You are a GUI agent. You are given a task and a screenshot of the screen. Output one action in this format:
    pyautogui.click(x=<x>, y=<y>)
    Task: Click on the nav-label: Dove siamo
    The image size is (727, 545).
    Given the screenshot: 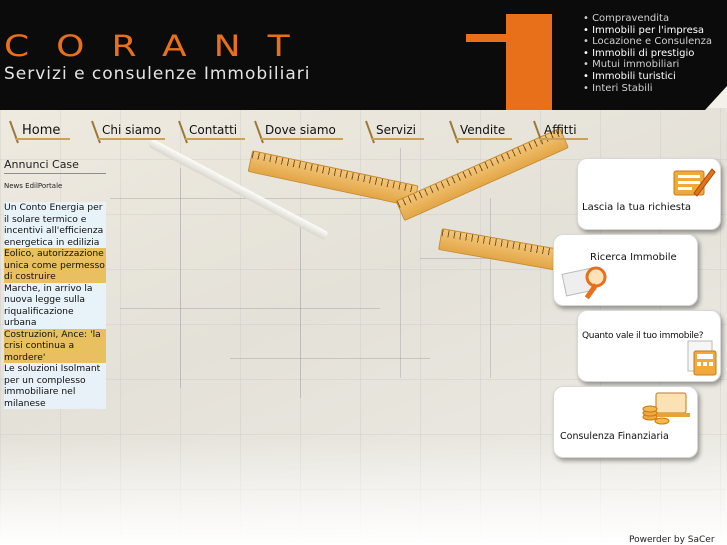 What is the action you would take?
    pyautogui.click(x=300, y=130)
    